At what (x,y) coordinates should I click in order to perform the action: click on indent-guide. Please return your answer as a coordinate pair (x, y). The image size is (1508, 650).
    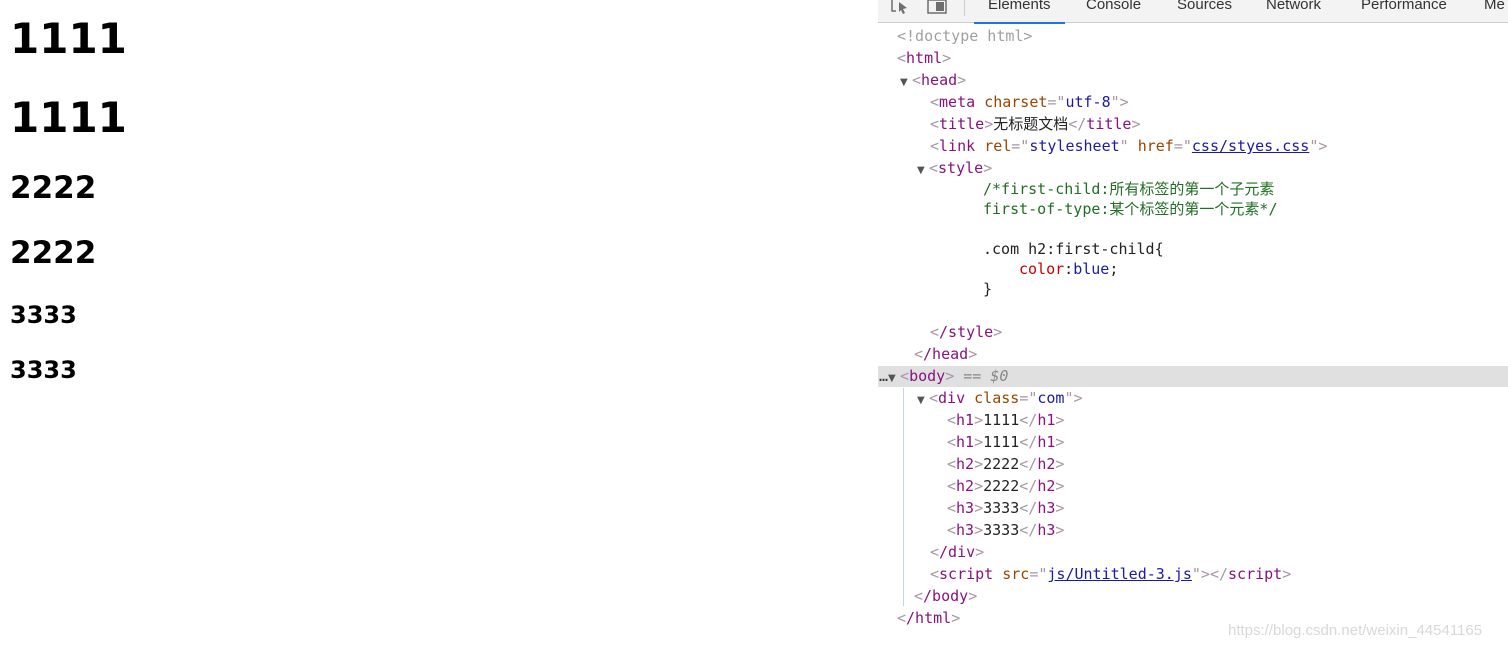
    Looking at the image, I should click on (903, 497).